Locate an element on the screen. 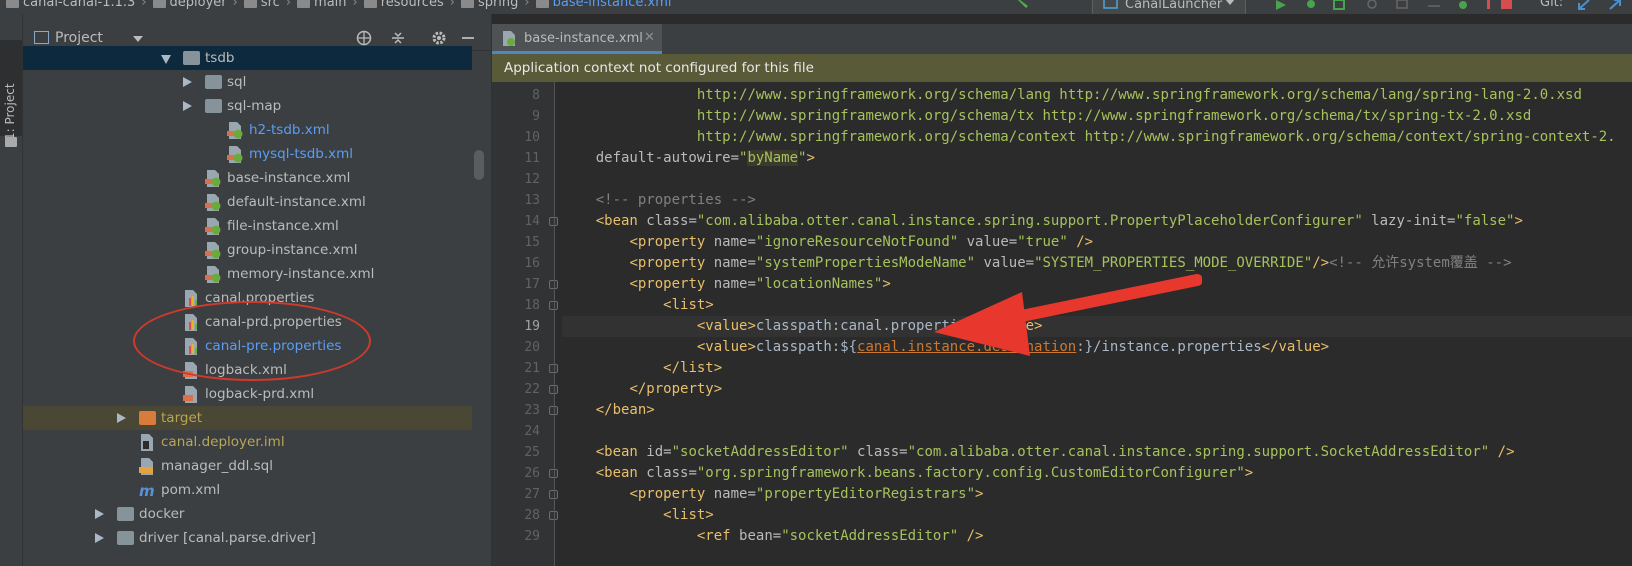  tree-item-label: h2-tsdb.xml is located at coordinates (289, 130).